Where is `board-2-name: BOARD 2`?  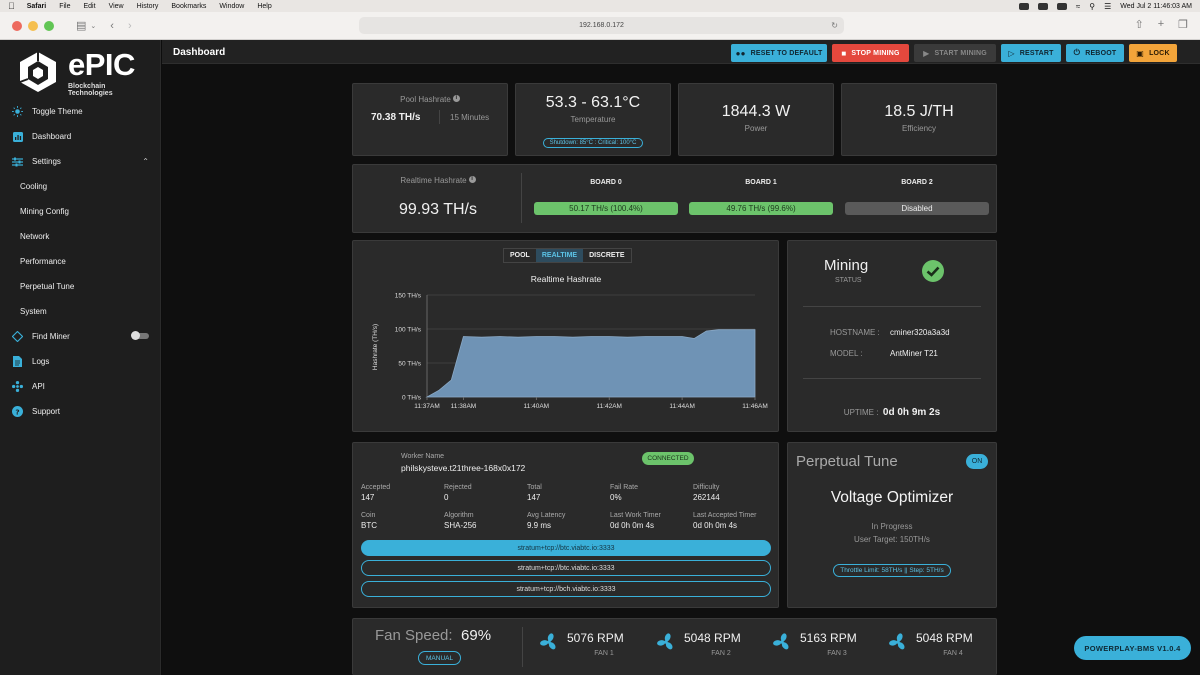
board-2-name: BOARD 2 is located at coordinates (917, 182).